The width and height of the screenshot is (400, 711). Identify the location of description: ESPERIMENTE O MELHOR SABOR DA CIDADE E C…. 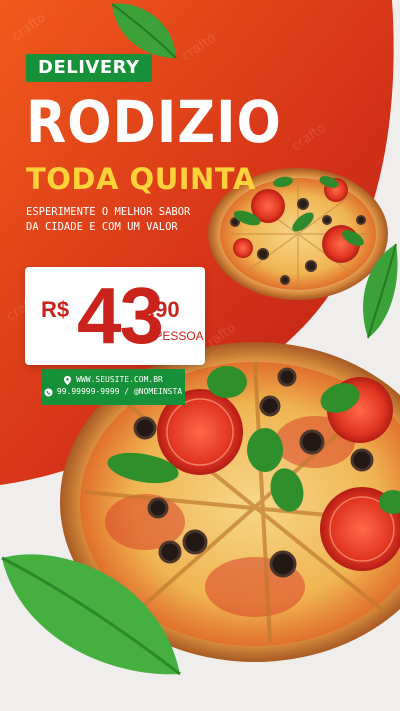
(126, 220).